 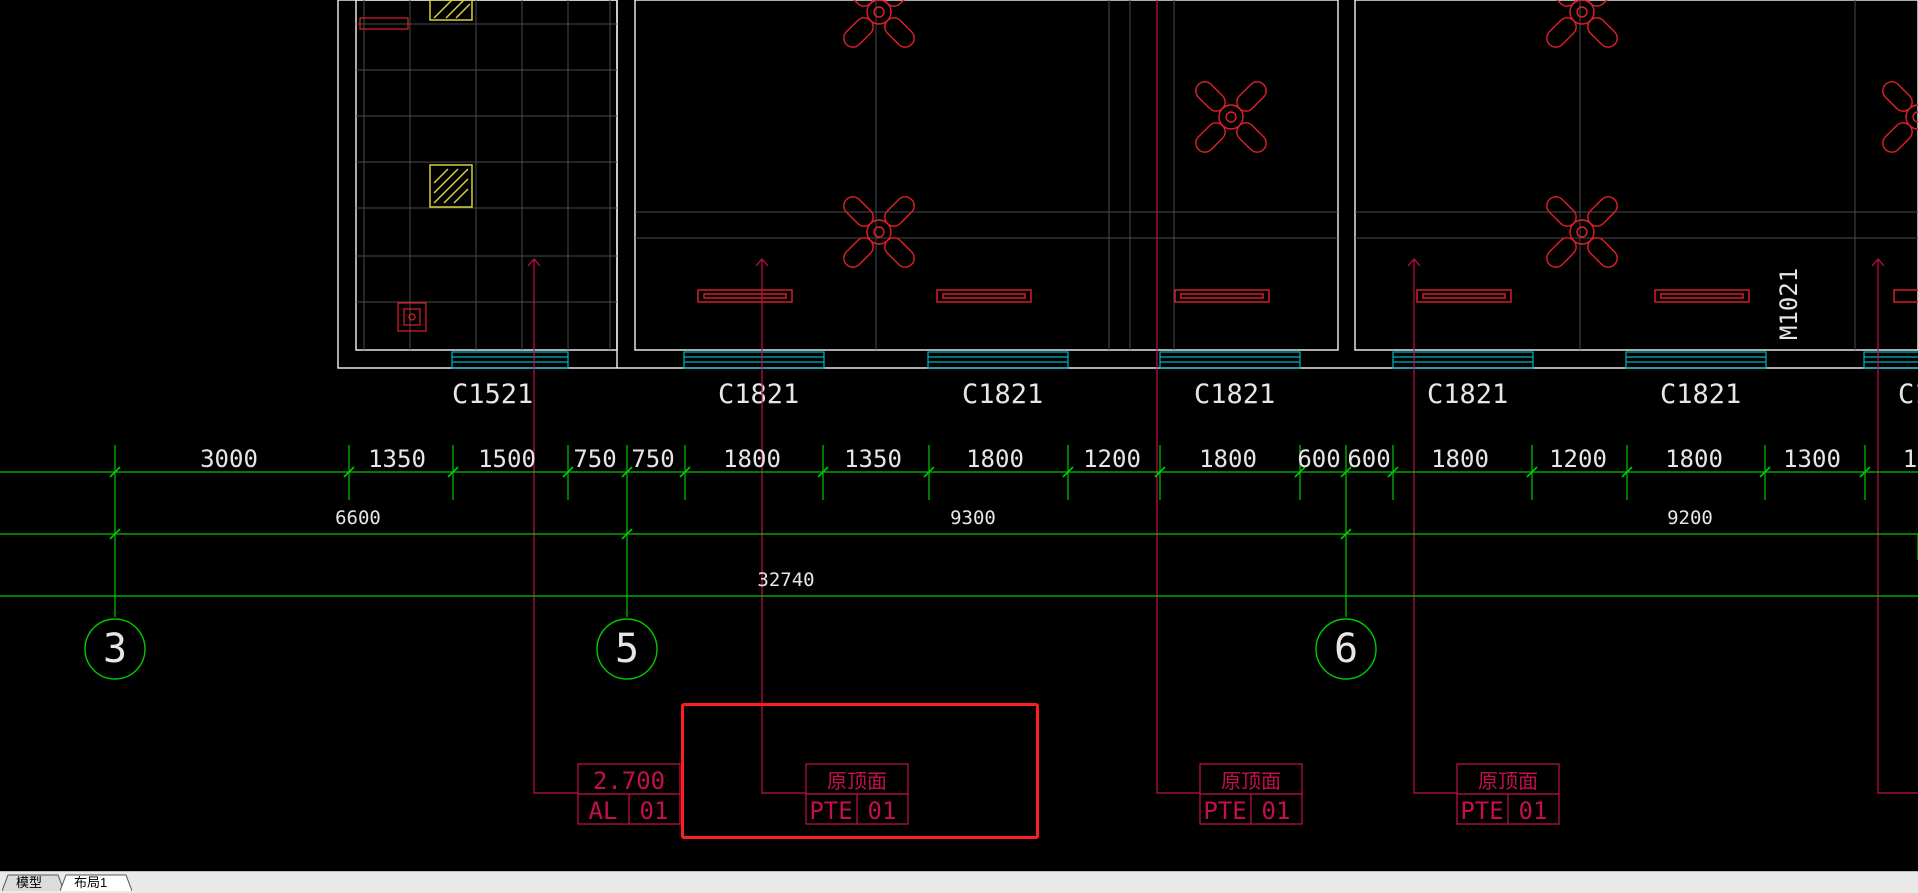 What do you see at coordinates (1251, 794) in the screenshot?
I see `ceiling-tag-2: 原顶面 PTE 01` at bounding box center [1251, 794].